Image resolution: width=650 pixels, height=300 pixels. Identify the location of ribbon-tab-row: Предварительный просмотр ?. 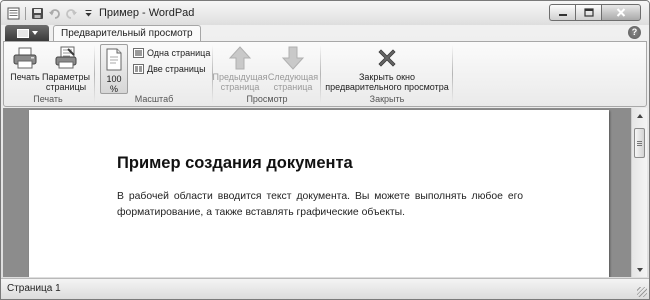
(325, 33).